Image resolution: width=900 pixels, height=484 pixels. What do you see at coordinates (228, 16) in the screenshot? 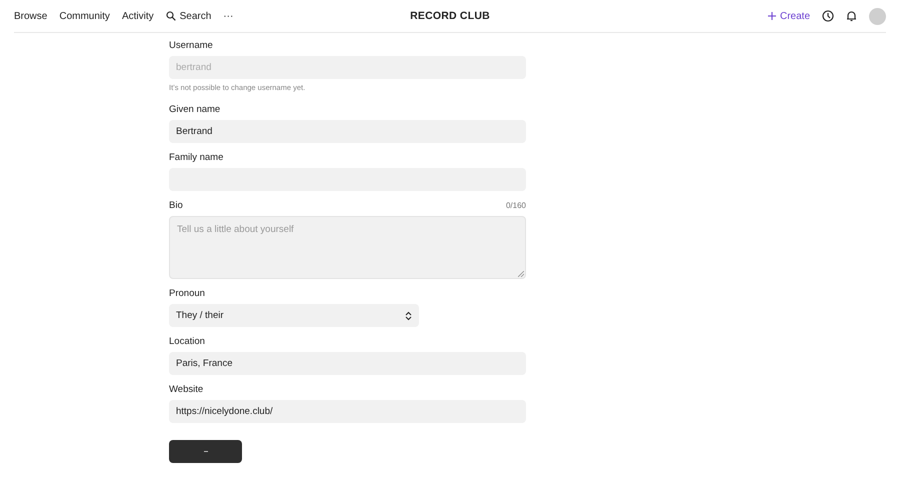
I see `more-button: ···` at bounding box center [228, 16].